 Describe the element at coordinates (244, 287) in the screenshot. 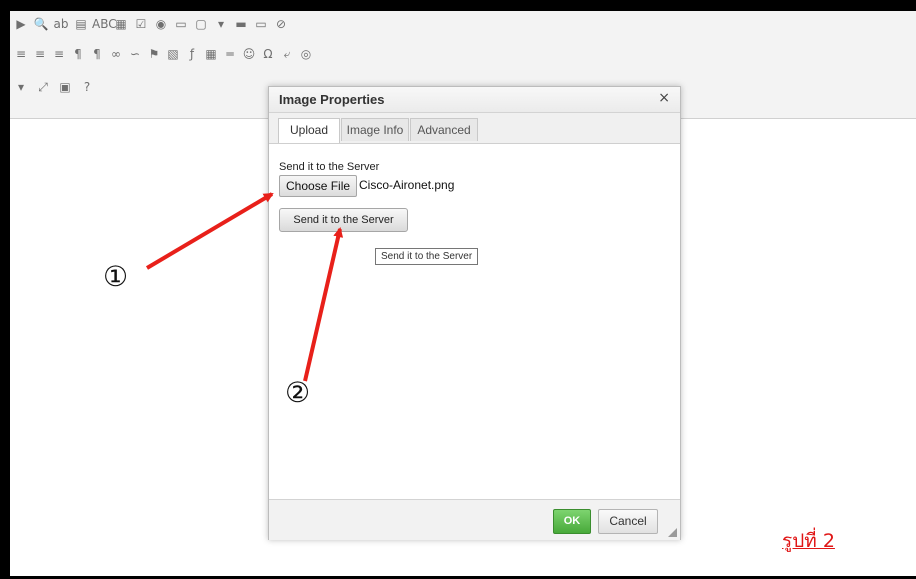

I see `annotation-arrows` at that location.